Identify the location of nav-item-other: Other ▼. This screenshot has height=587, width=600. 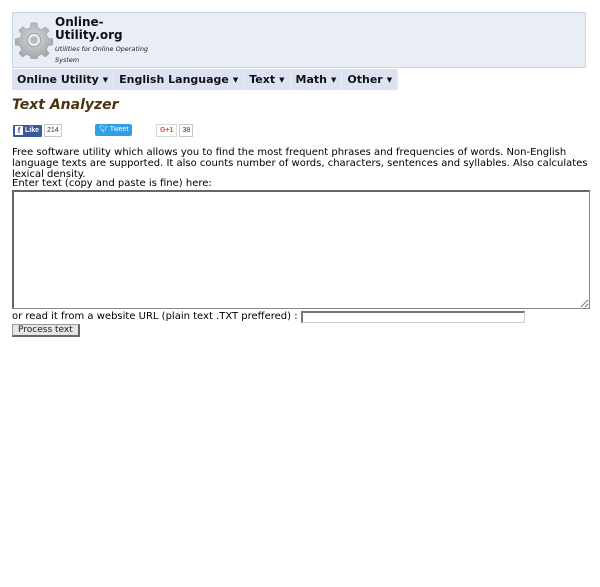
(370, 79).